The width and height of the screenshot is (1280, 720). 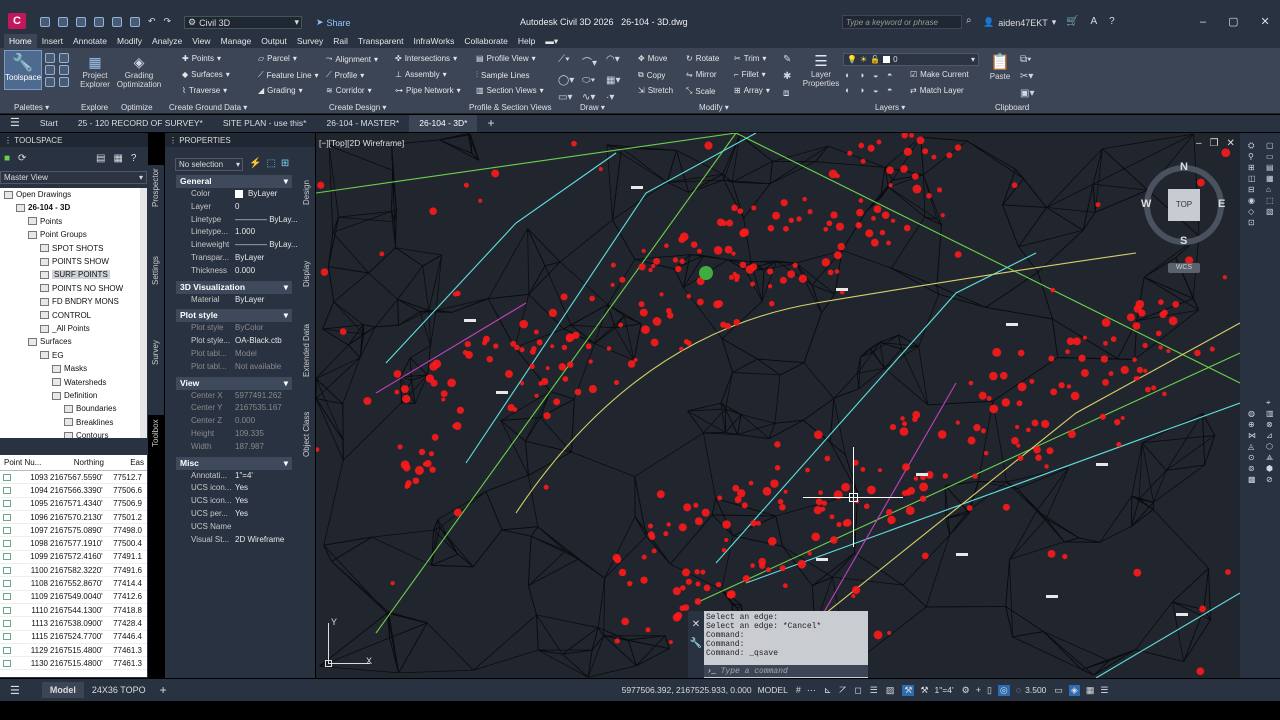 I want to click on table-row: 1100 2167582.3220' 77491.6, so click(x=73, y=571).